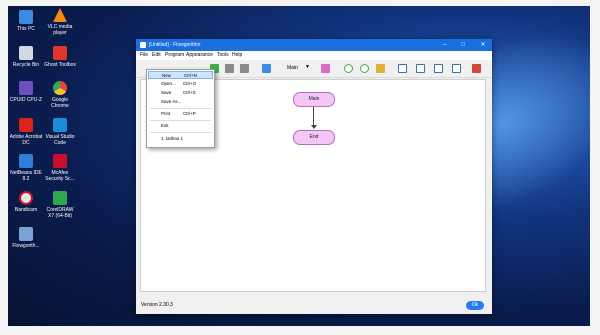 The width and height of the screenshot is (600, 335). I want to click on chevron-down-icon: ▼, so click(307, 67).